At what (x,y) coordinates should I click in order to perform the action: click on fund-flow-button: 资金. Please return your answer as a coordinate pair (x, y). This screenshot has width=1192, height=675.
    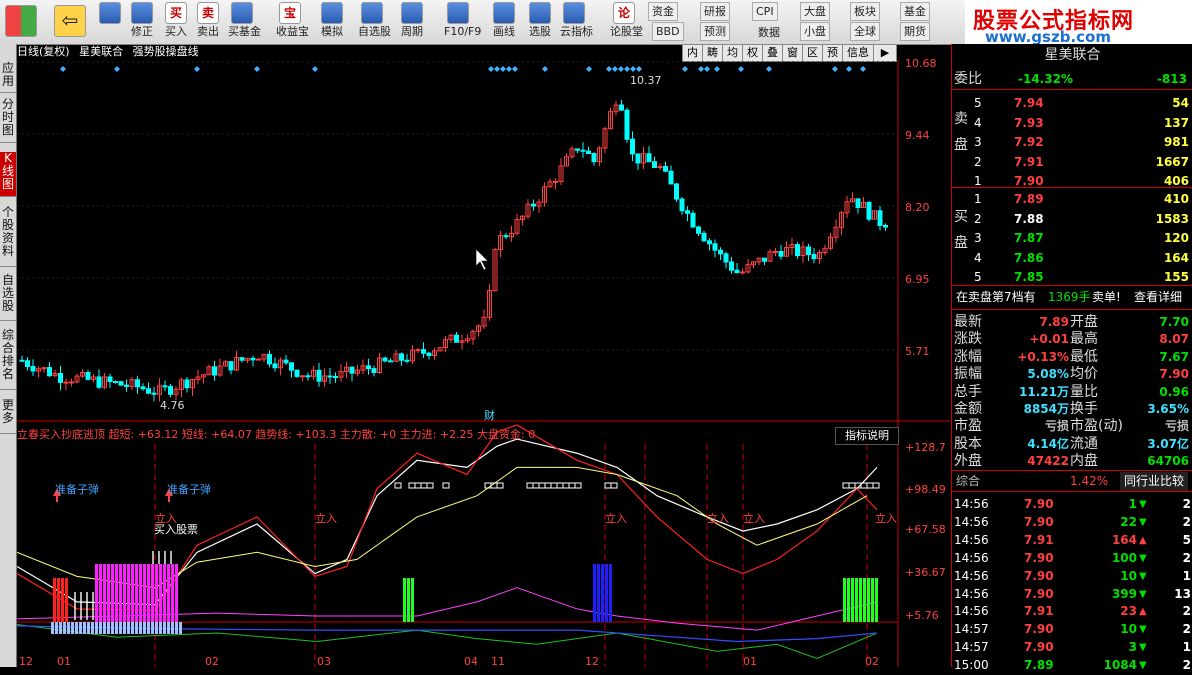
    Looking at the image, I should click on (663, 11).